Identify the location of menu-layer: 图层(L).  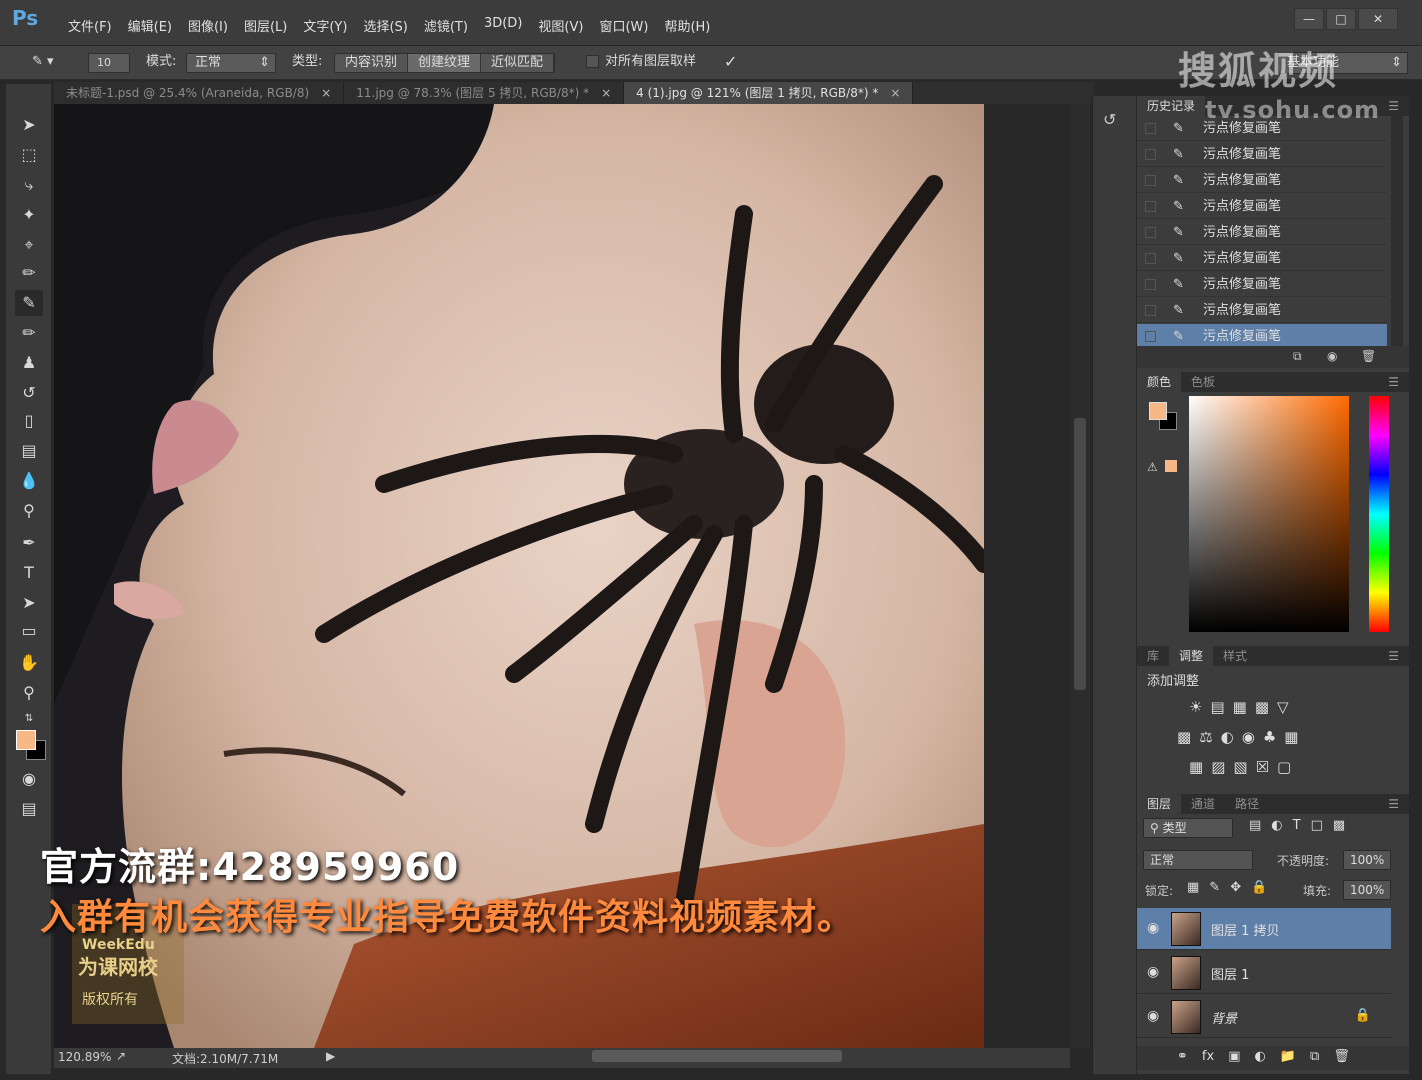
(265, 25).